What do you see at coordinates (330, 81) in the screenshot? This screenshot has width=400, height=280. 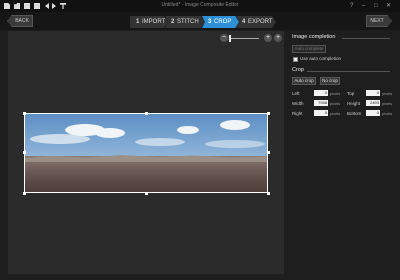 I see `no-crop-button: No crop` at bounding box center [330, 81].